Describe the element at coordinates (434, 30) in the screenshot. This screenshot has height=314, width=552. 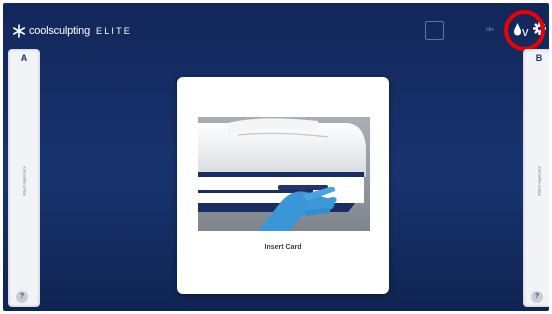
I see `status-button` at that location.